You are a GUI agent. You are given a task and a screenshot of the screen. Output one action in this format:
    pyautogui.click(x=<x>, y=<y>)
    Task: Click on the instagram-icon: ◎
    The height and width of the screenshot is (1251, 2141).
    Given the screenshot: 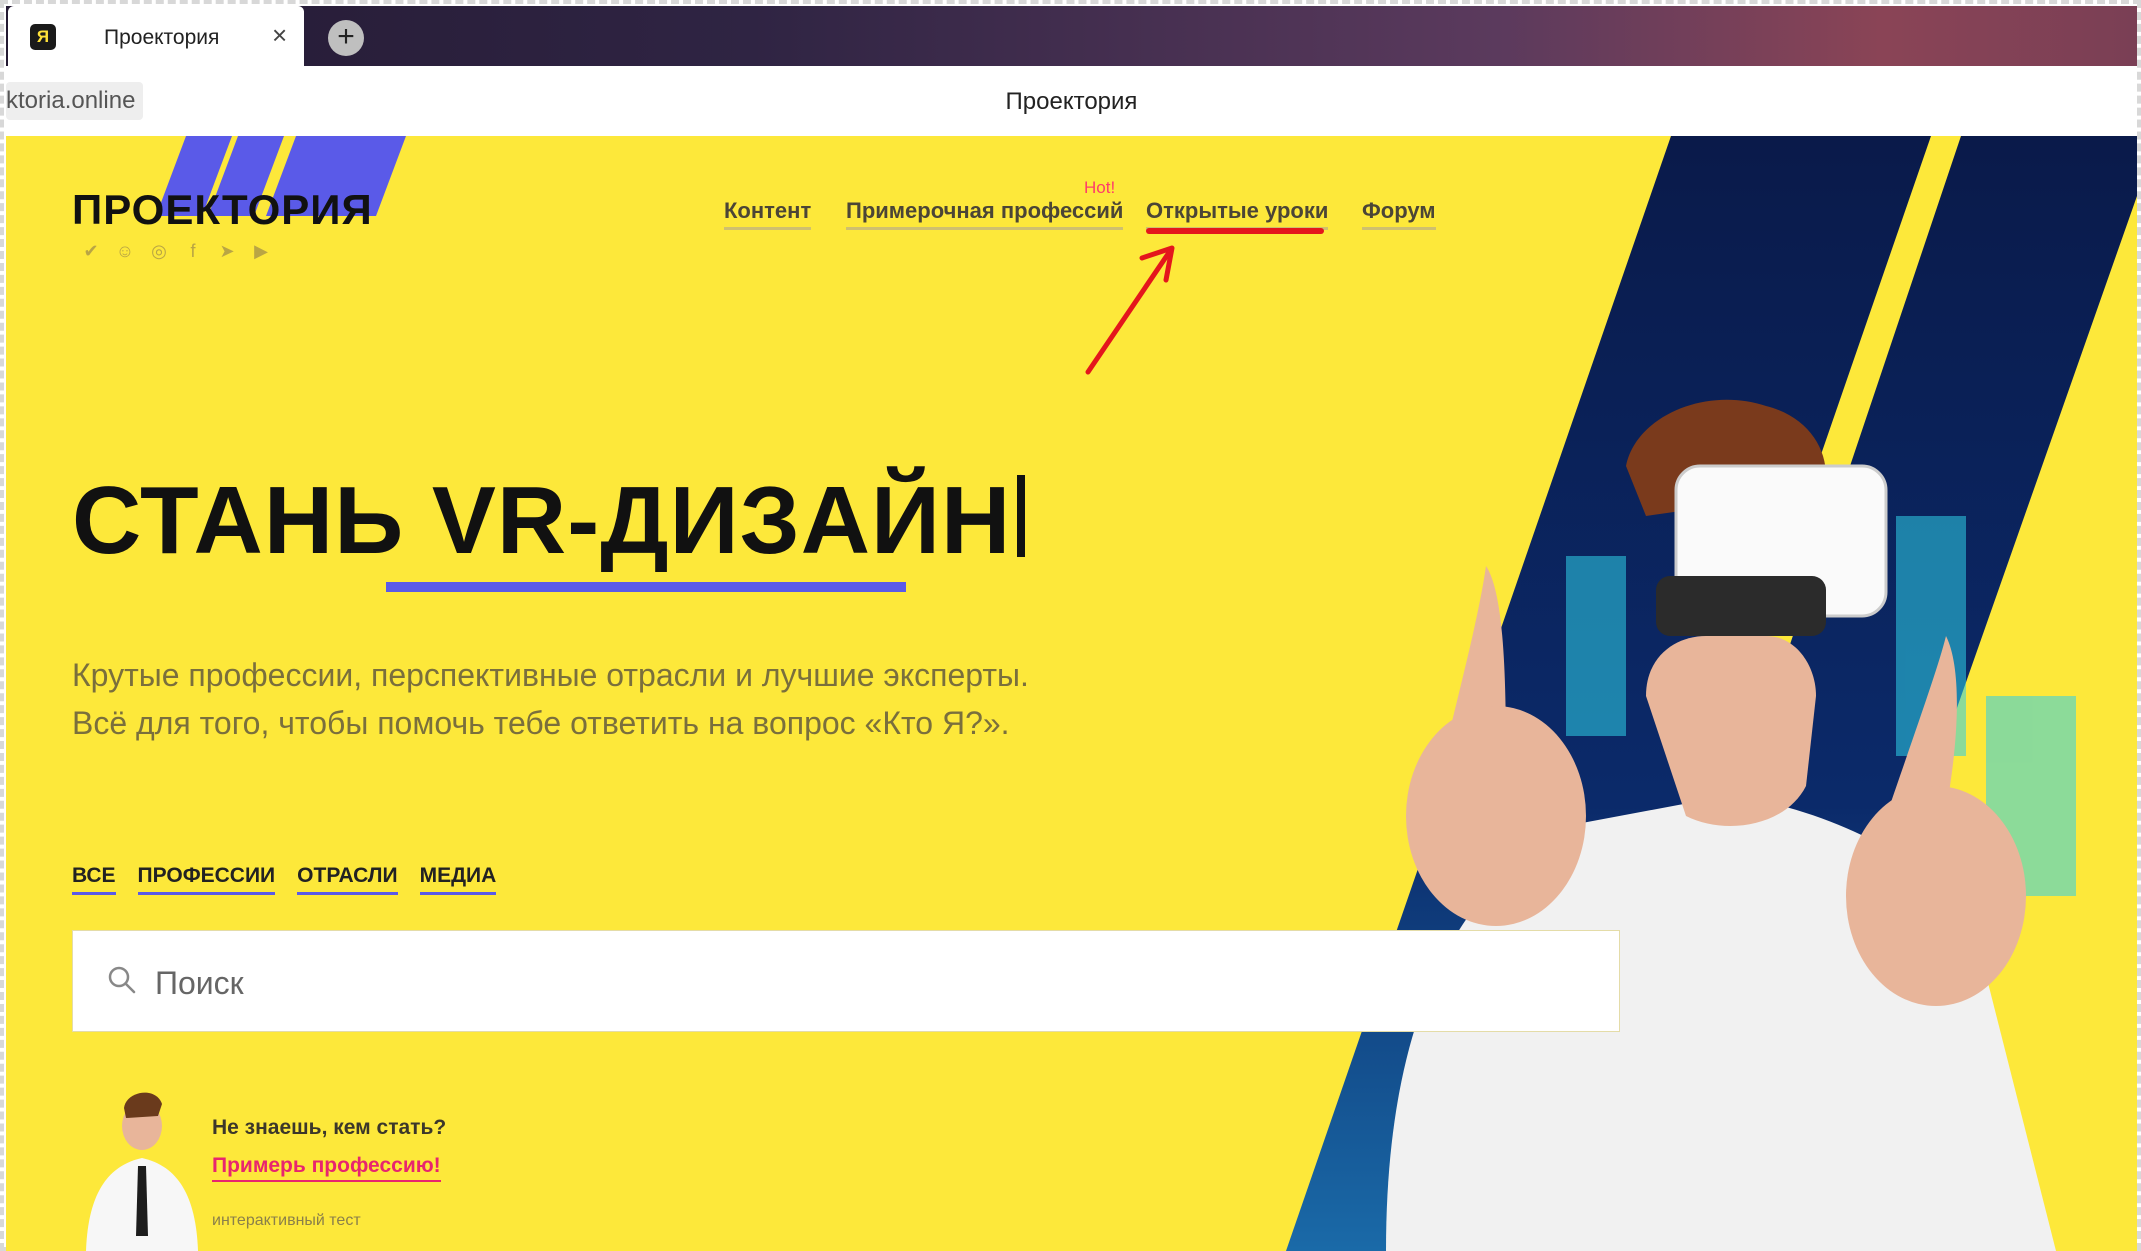 What is the action you would take?
    pyautogui.click(x=159, y=251)
    